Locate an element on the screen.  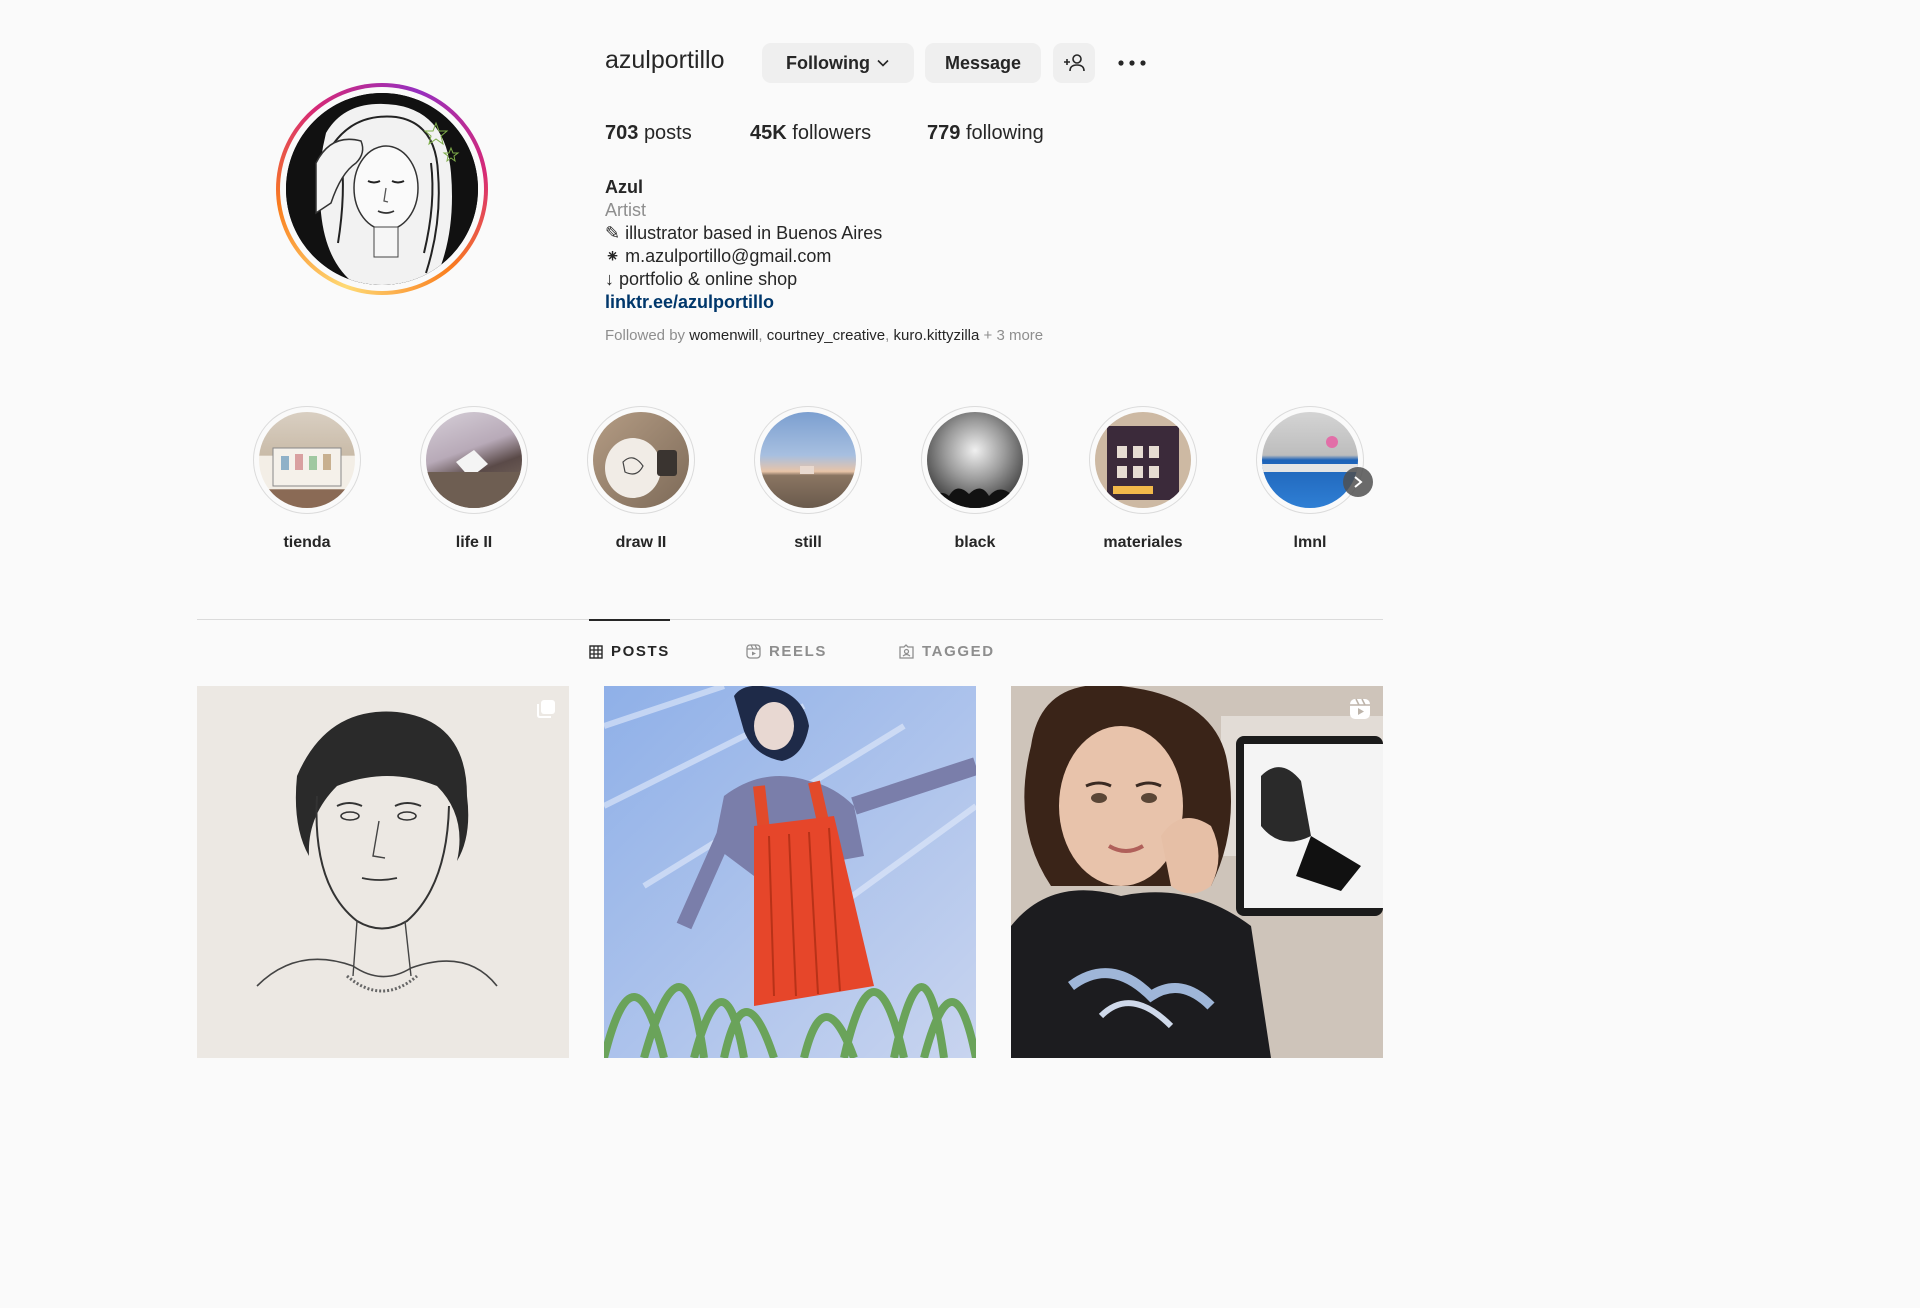
reel-icon is located at coordinates (1360, 708).